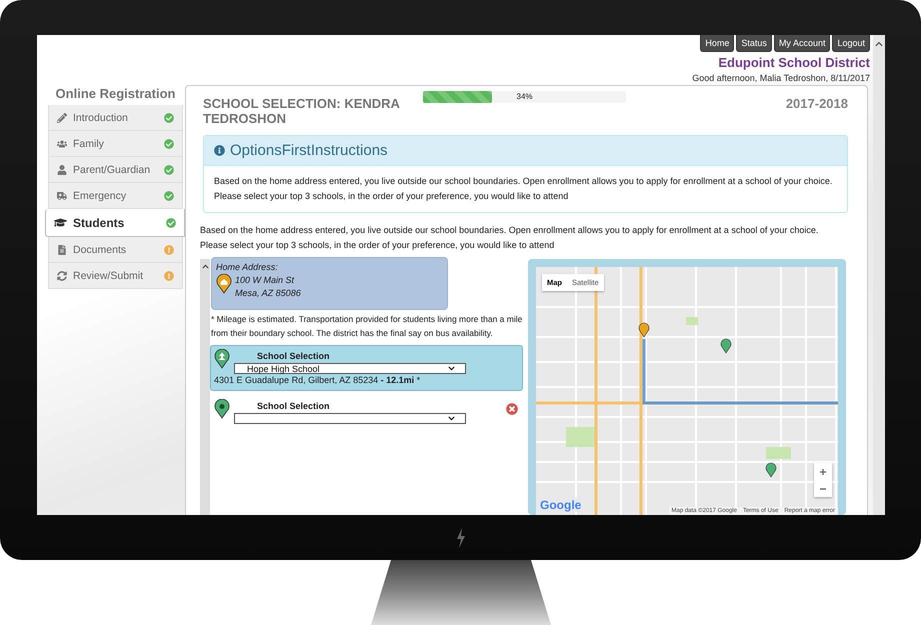 This screenshot has height=625, width=921. What do you see at coordinates (512, 409) in the screenshot?
I see `remove-icon` at bounding box center [512, 409].